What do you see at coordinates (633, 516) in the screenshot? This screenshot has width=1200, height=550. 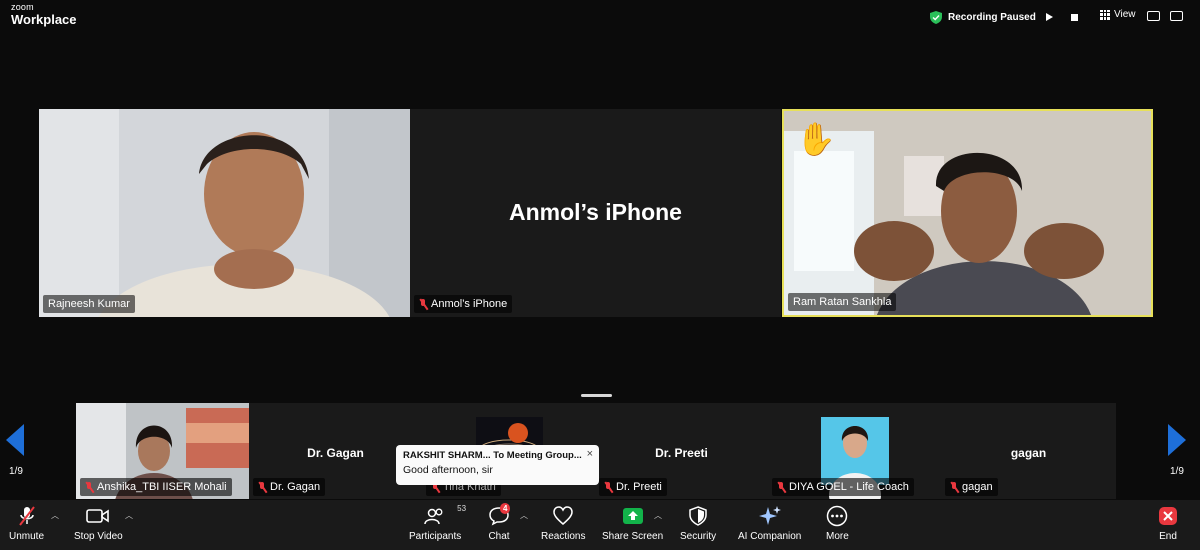 I see `share-screen-icon` at bounding box center [633, 516].